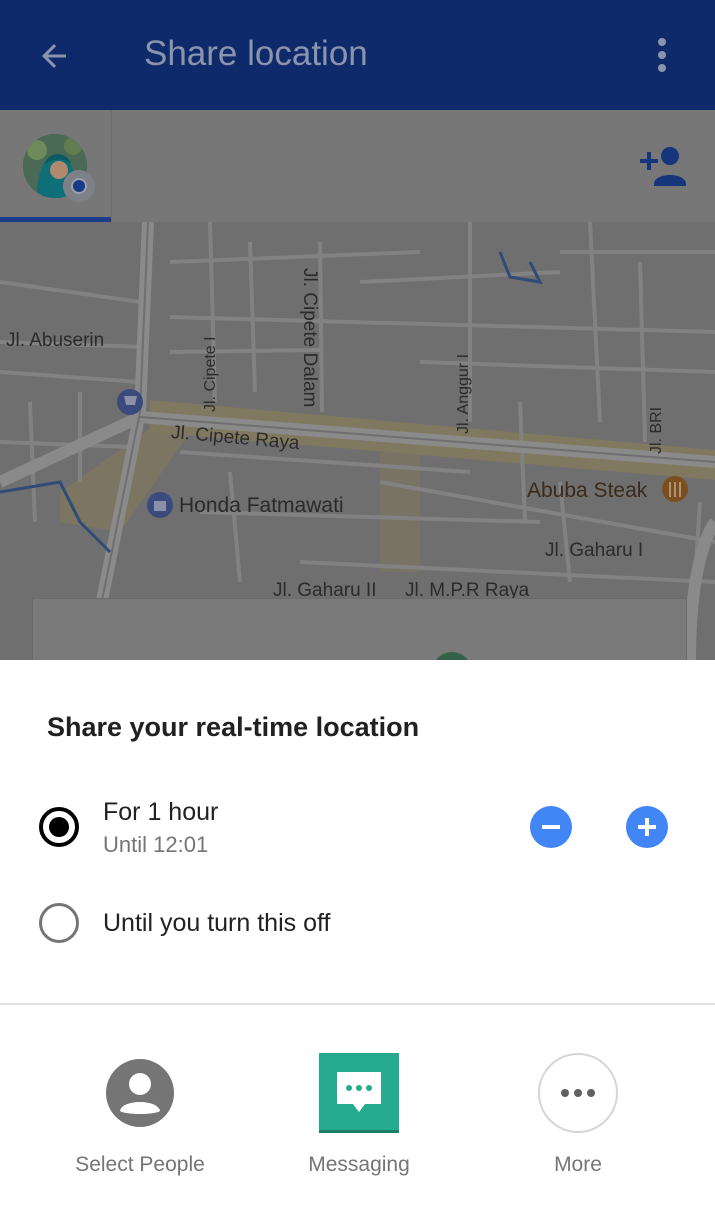 The width and height of the screenshot is (715, 1227). Describe the element at coordinates (140, 1093) in the screenshot. I see `account-circle-icon` at that location.